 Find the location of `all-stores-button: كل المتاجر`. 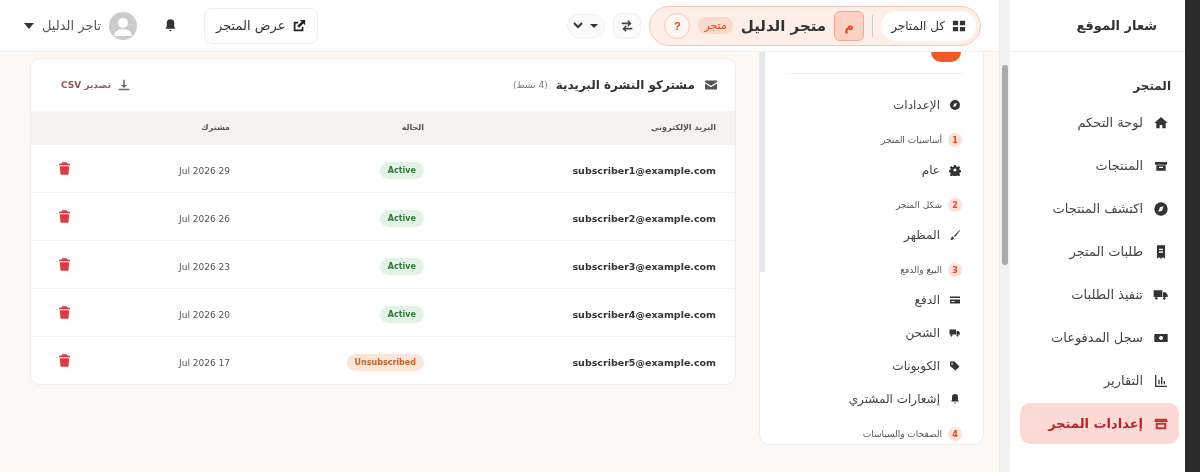

all-stores-button: كل المتاجر is located at coordinates (928, 25).